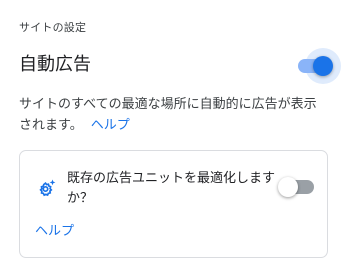 This screenshot has height=274, width=349. Describe the element at coordinates (171, 188) in the screenshot. I see `optimize-question: 既存の広告ユニットを最適化しますか？` at that location.